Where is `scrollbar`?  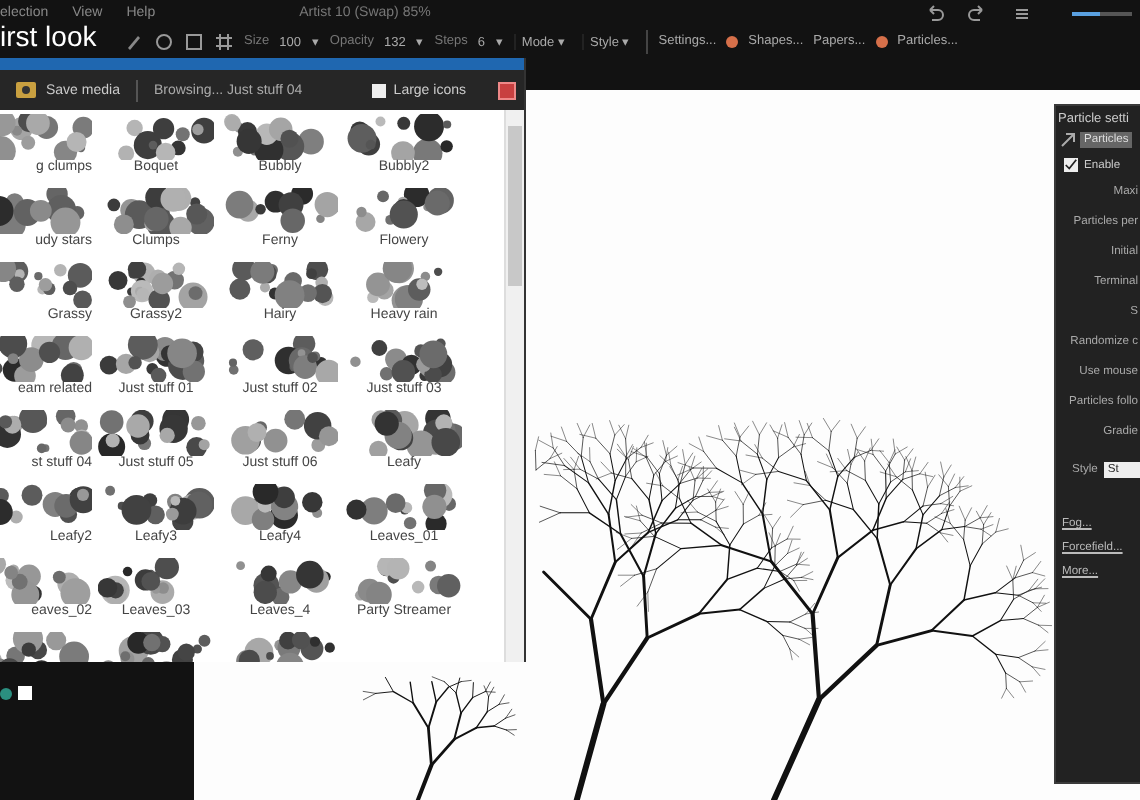 scrollbar is located at coordinates (514, 386).